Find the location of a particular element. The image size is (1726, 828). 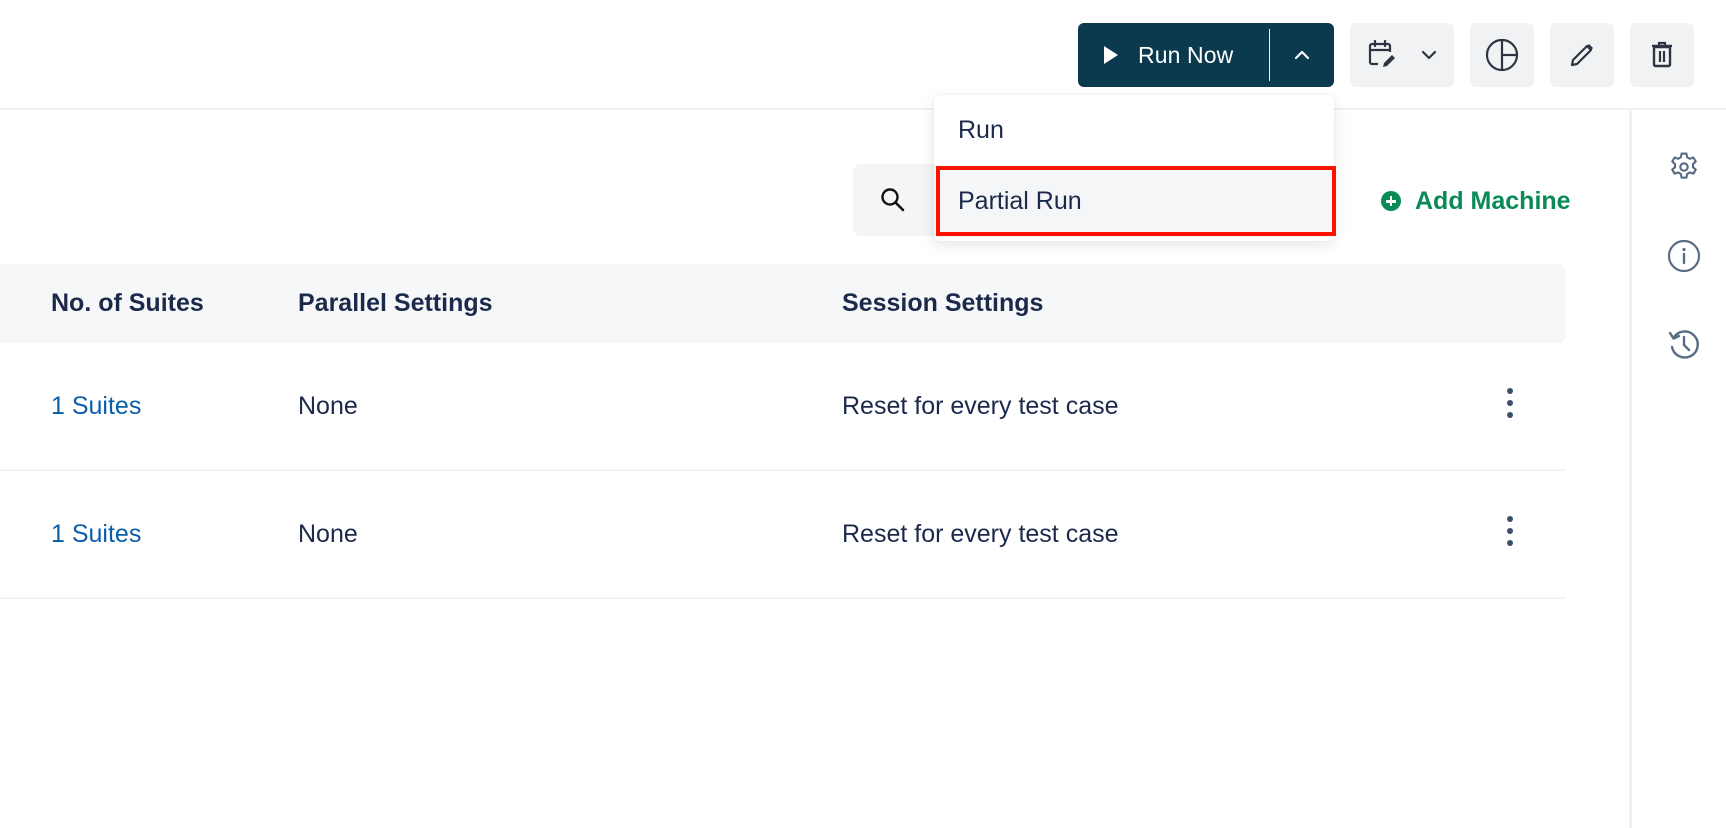

history-icon is located at coordinates (1683, 344).